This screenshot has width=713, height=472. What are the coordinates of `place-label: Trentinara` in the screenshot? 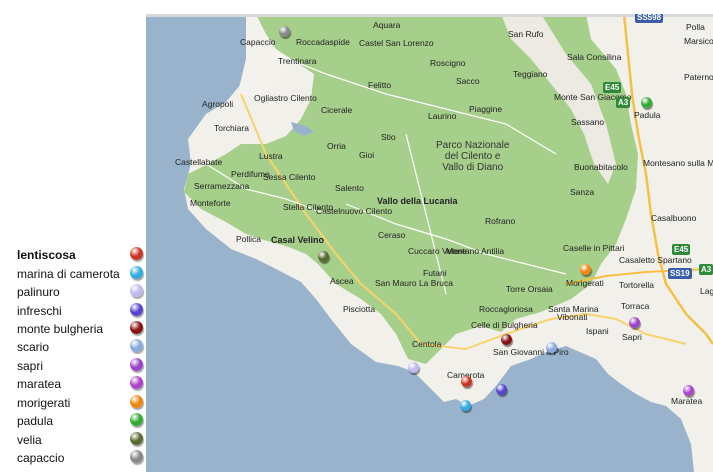 It's located at (297, 61).